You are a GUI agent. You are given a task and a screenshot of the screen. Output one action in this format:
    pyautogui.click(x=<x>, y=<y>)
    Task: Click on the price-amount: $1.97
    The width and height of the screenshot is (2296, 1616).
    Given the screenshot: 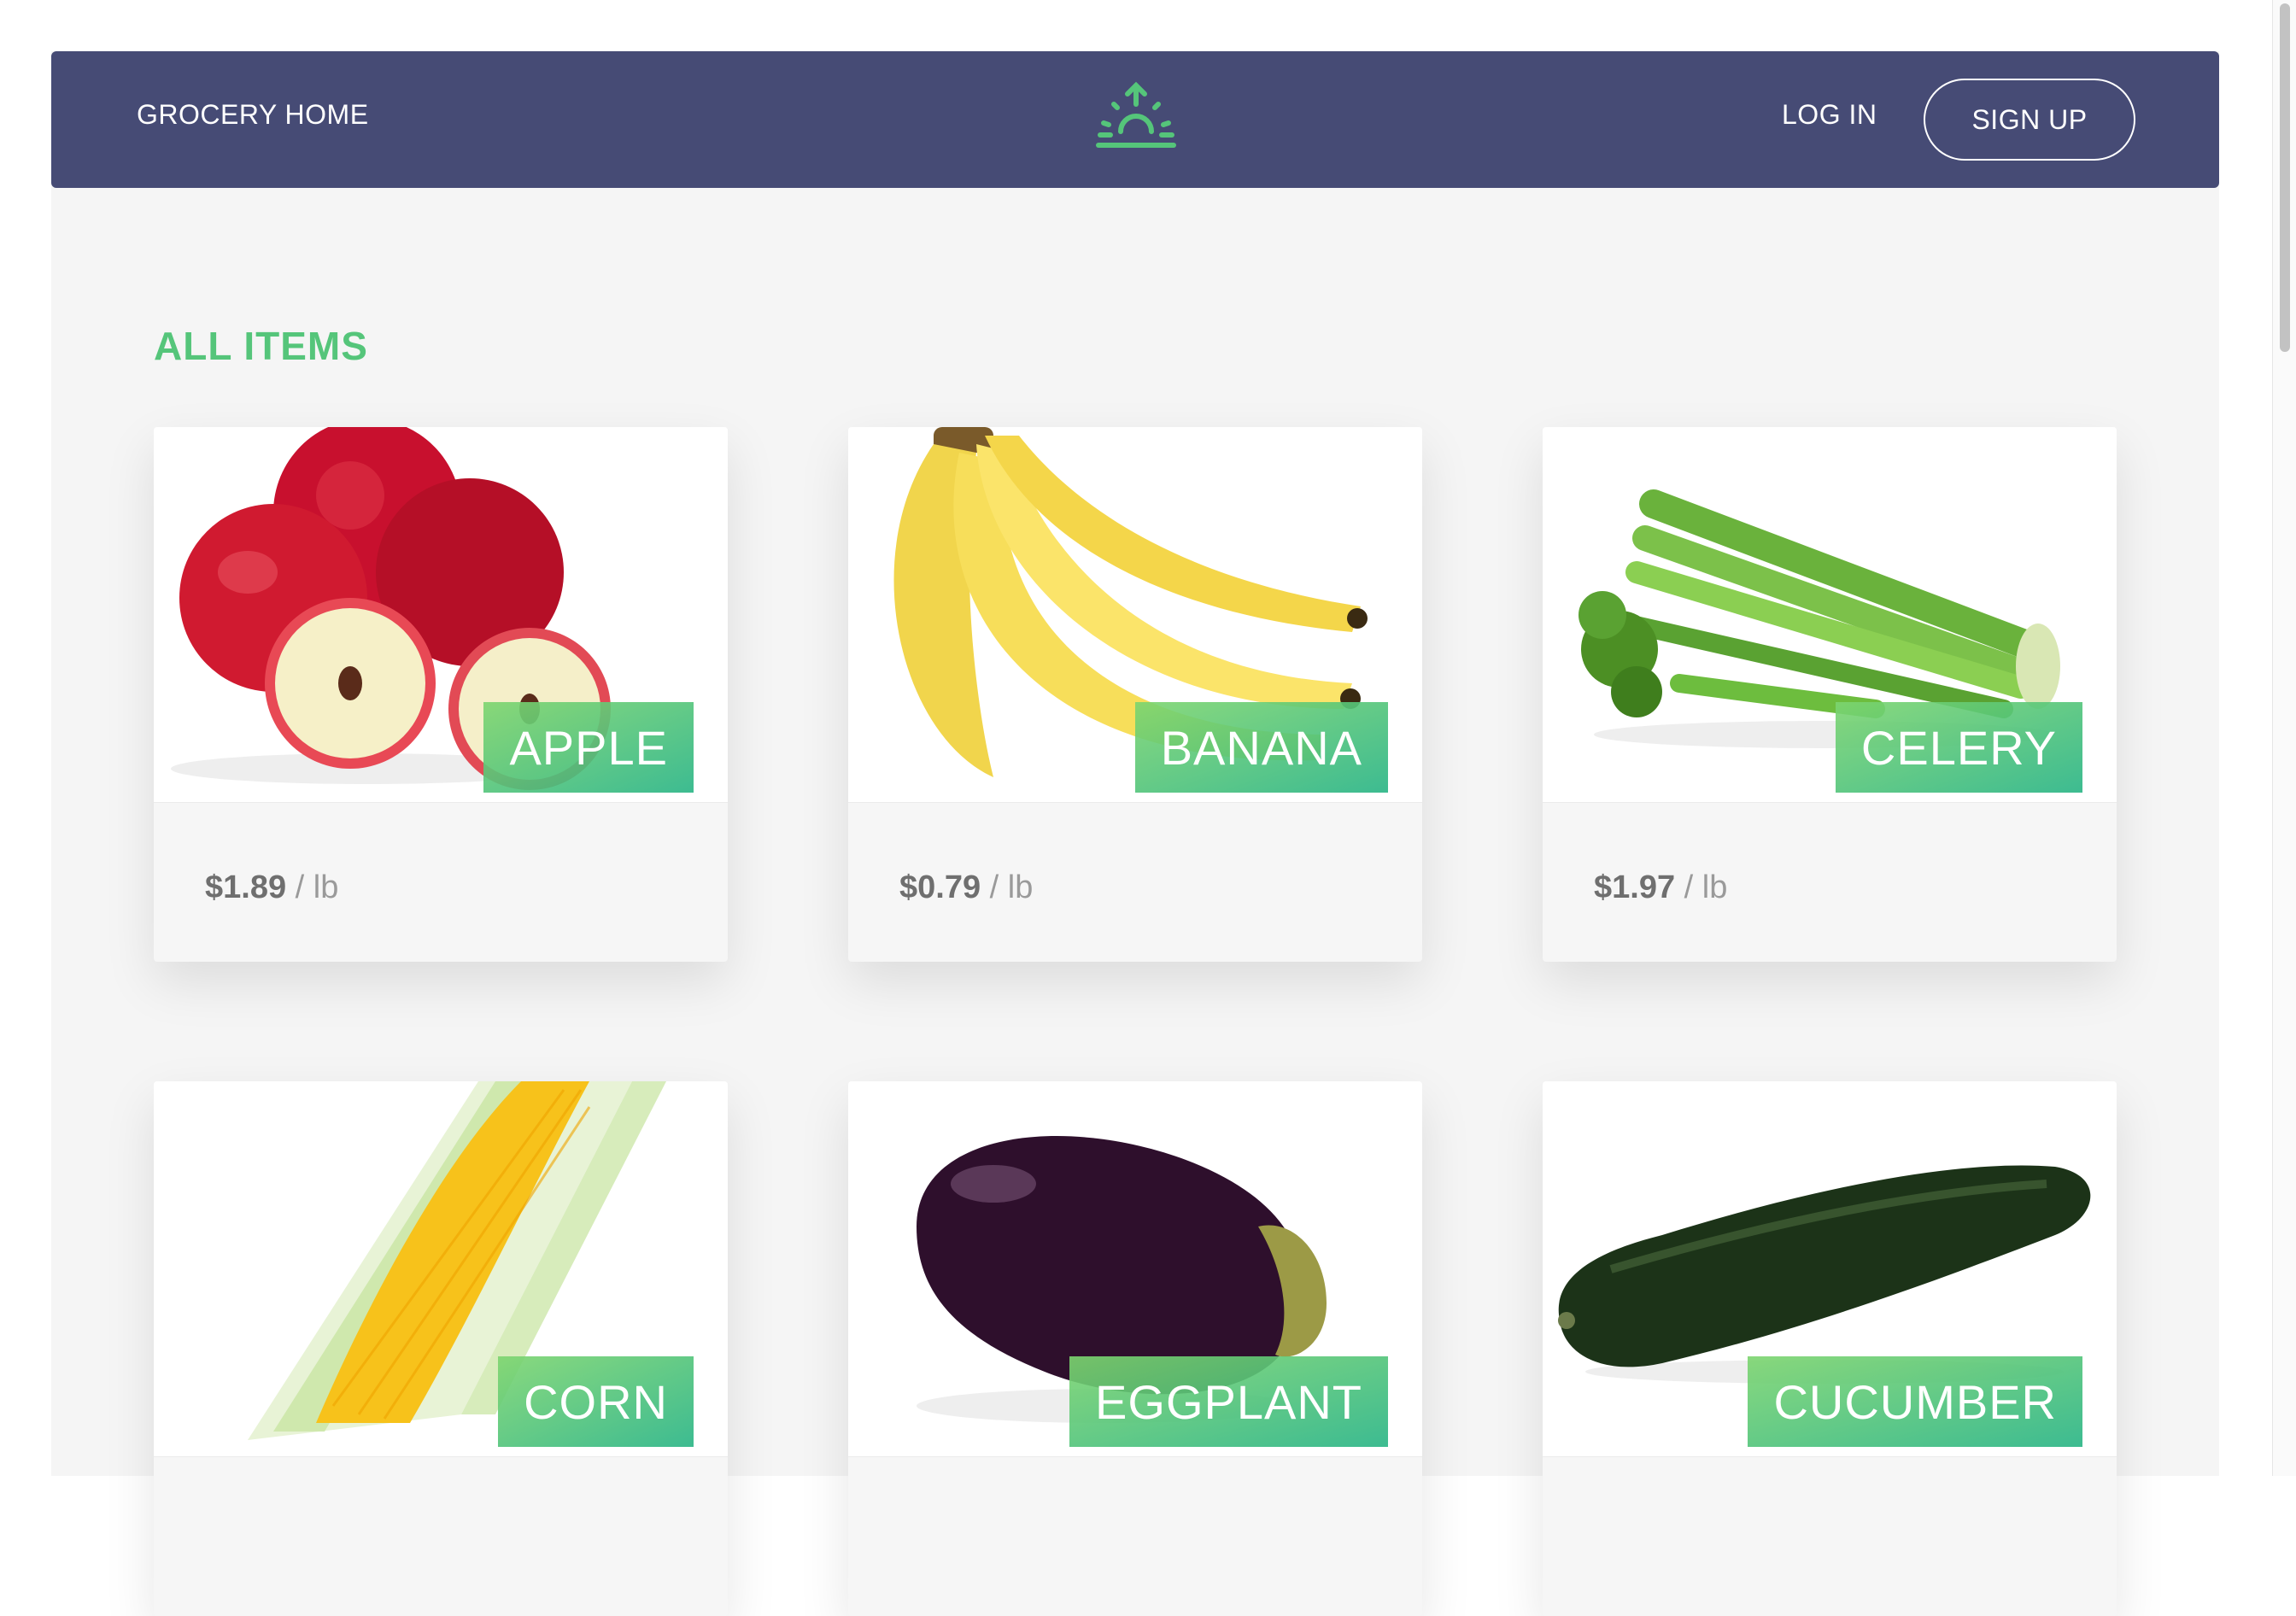 What is the action you would take?
    pyautogui.click(x=1635, y=887)
    